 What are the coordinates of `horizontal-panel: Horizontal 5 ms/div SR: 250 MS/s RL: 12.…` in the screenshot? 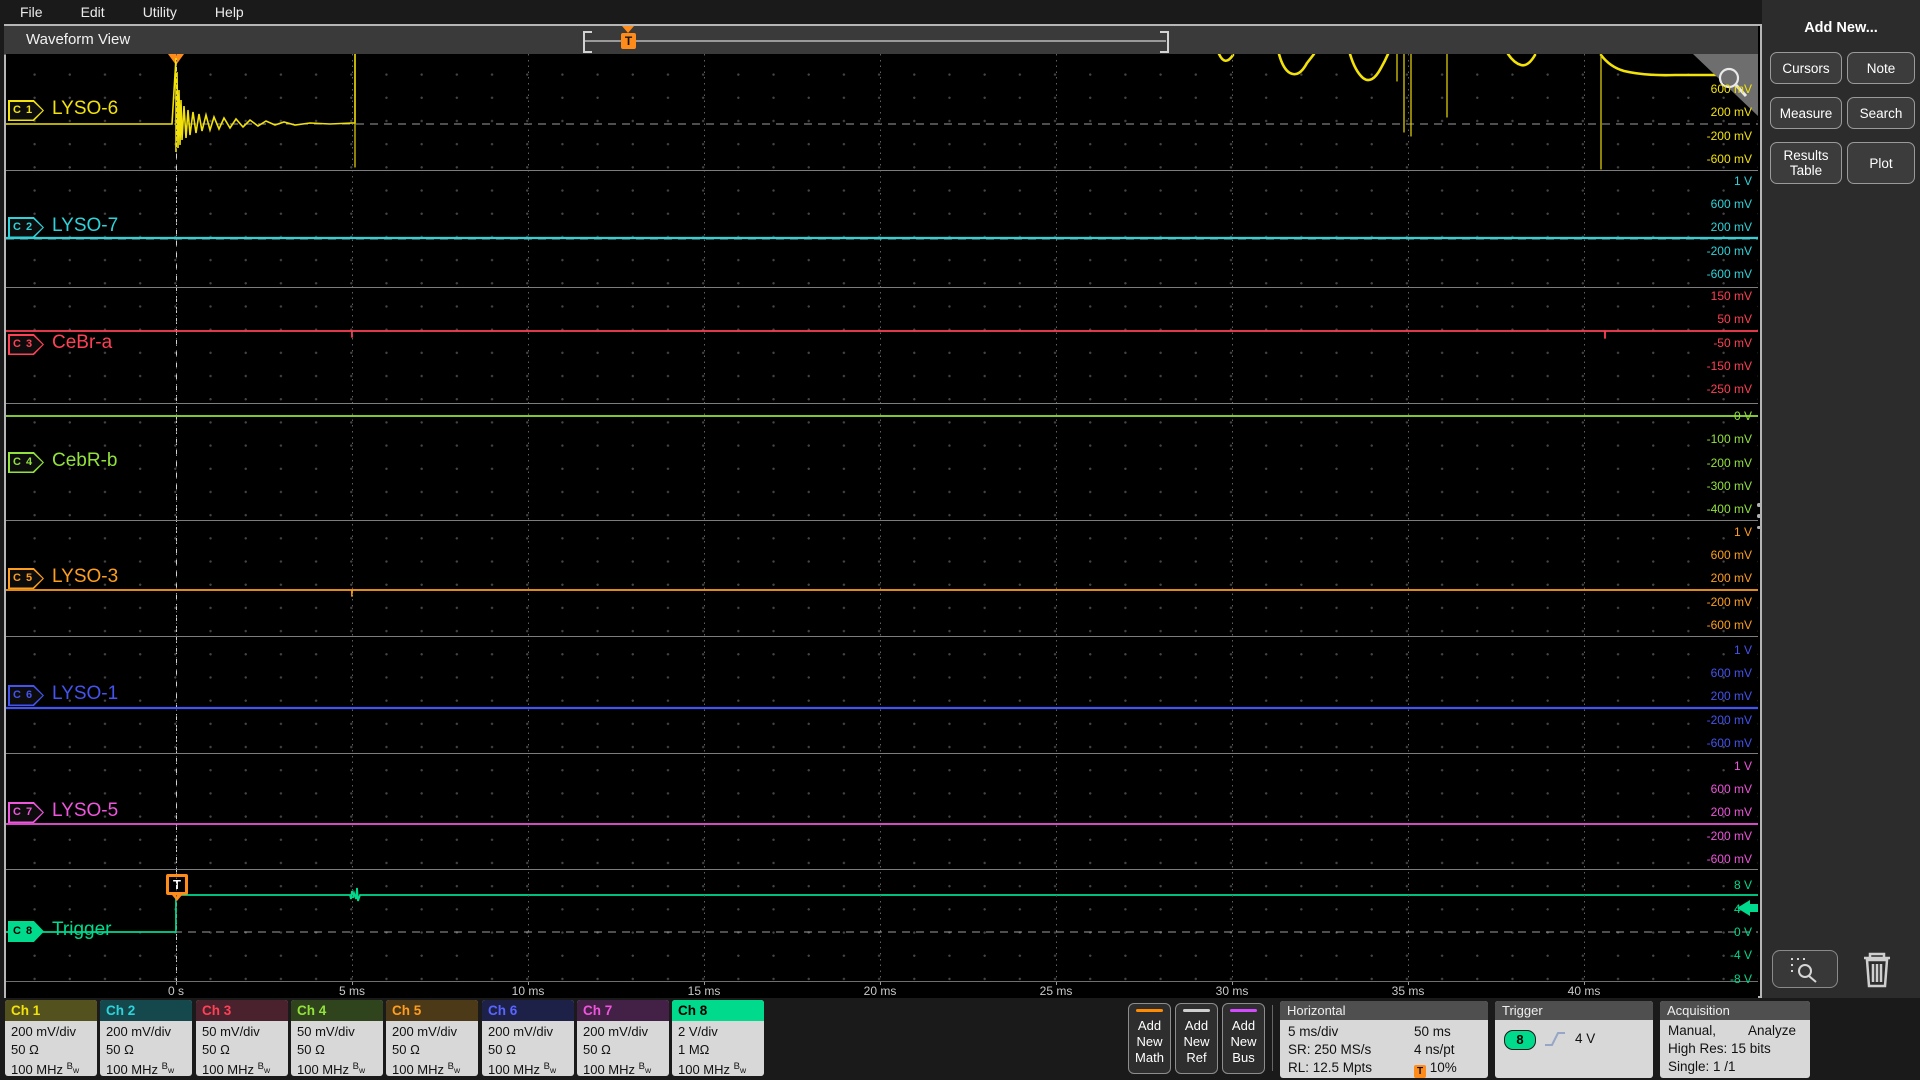 It's located at (1384, 1039).